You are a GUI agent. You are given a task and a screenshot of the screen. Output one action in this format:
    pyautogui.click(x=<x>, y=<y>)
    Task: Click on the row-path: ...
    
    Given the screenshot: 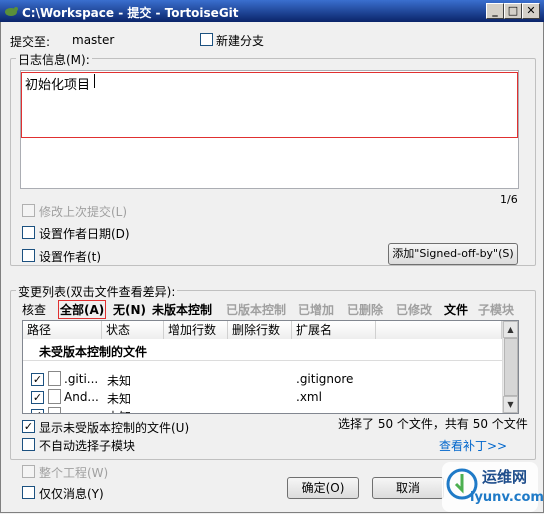 What is the action you would take?
    pyautogui.click(x=69, y=410)
    